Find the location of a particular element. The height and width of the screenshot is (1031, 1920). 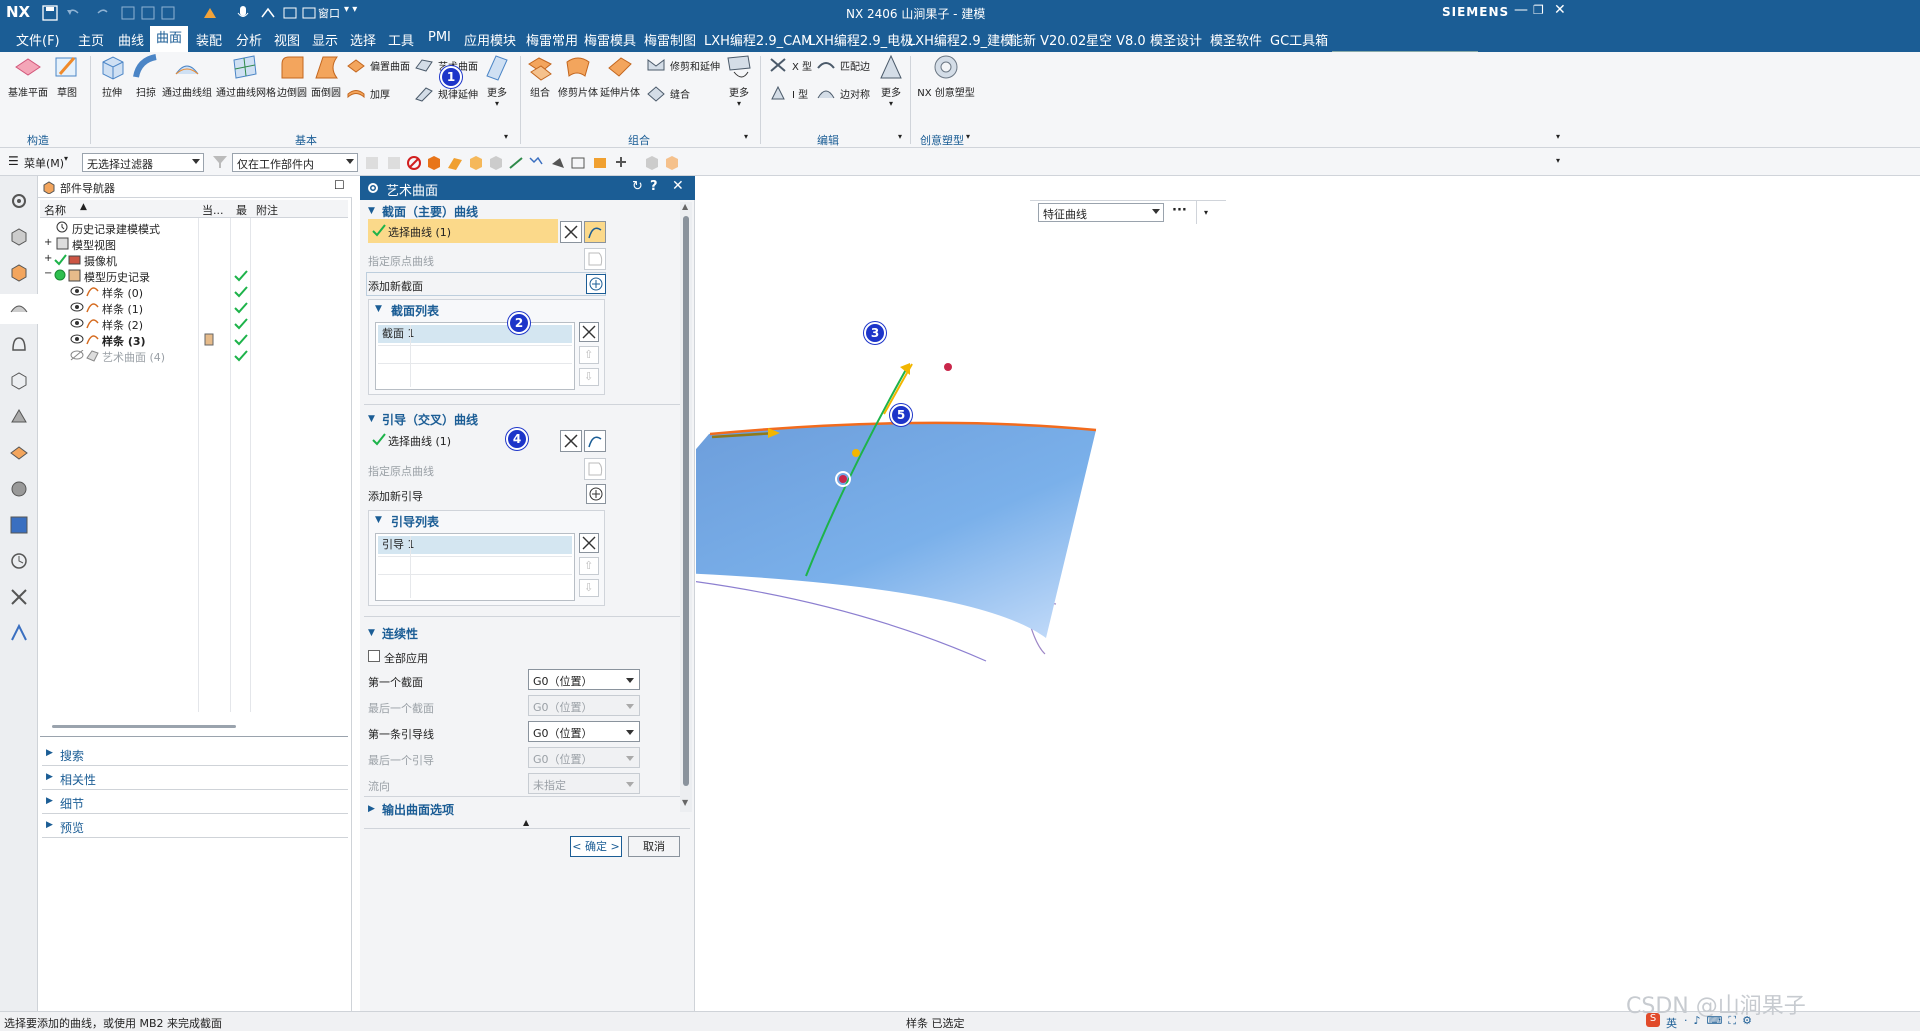

ime-tray-icons: ·♪⌨⛶⚙ is located at coordinates (1721, 1021).